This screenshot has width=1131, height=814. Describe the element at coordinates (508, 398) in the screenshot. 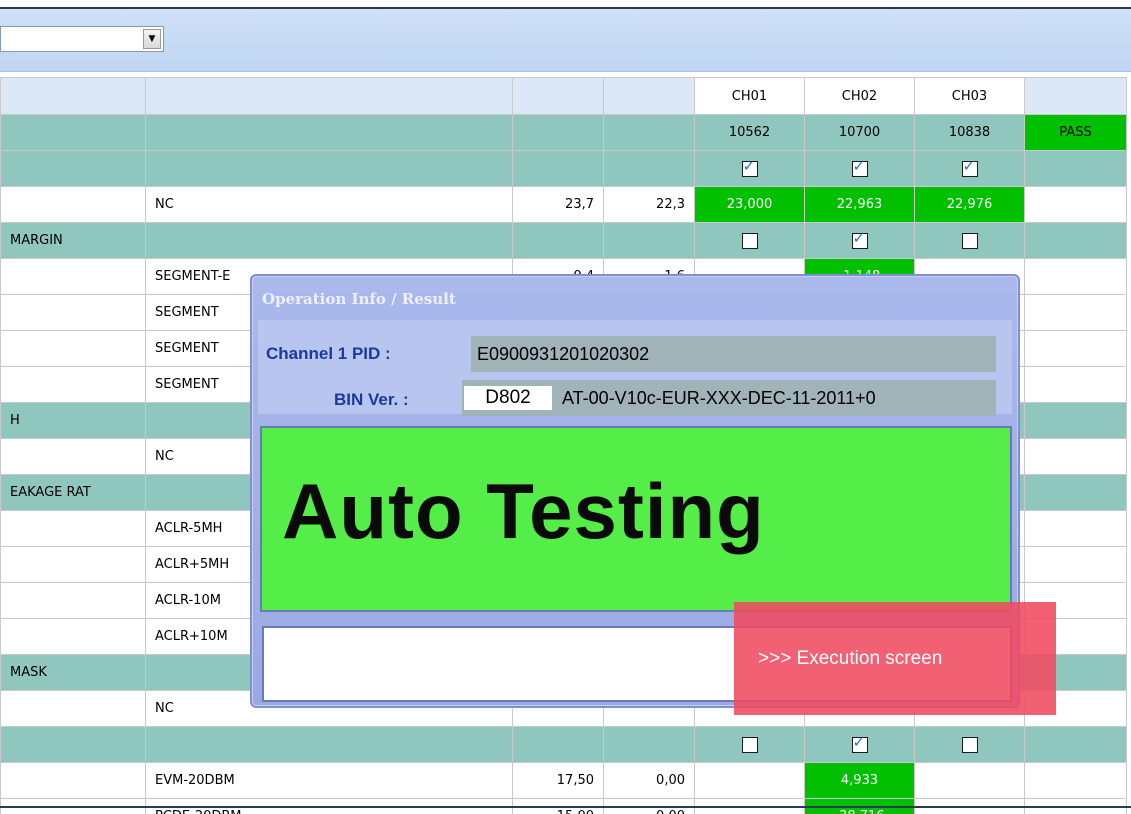

I see `bin-tag: D802` at that location.